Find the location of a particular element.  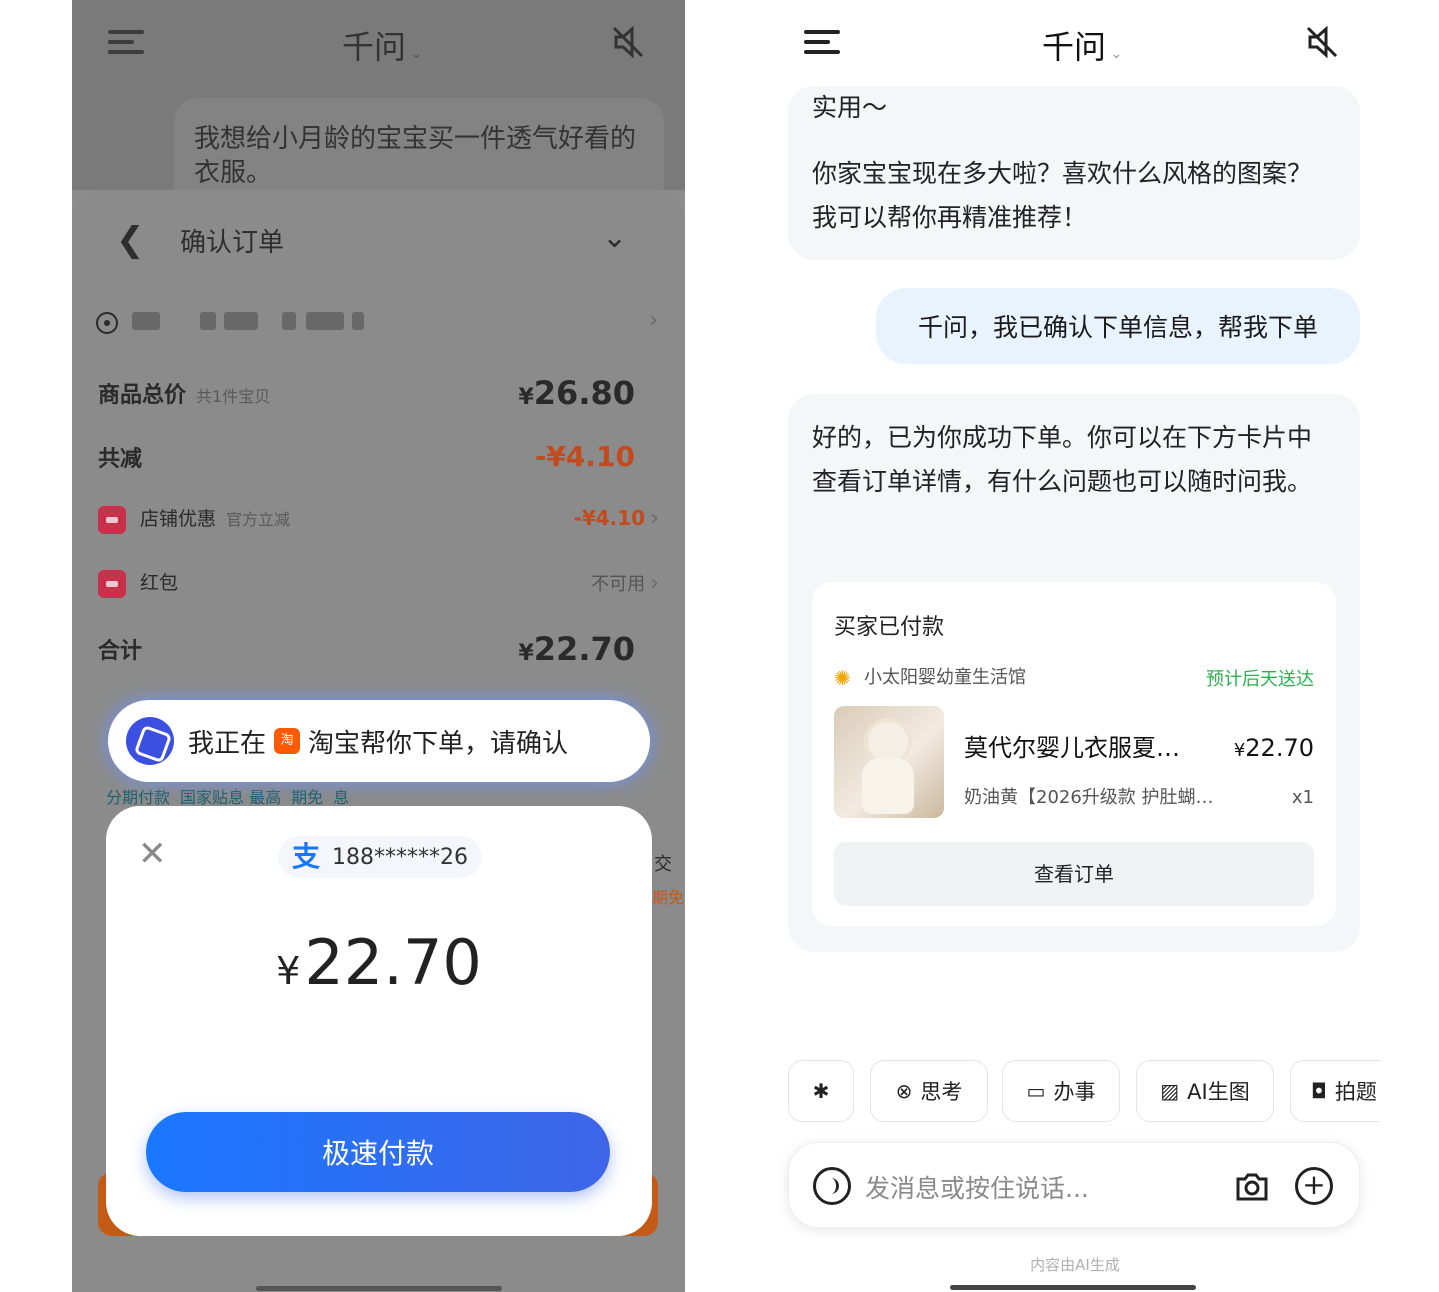

plus-icon: + is located at coordinates (1314, 1186).